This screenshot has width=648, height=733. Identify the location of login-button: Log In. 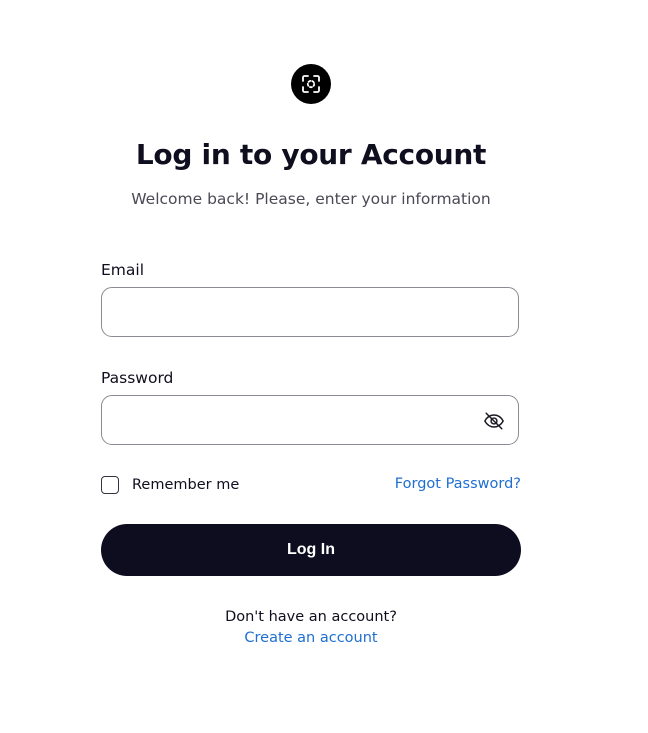
(311, 550).